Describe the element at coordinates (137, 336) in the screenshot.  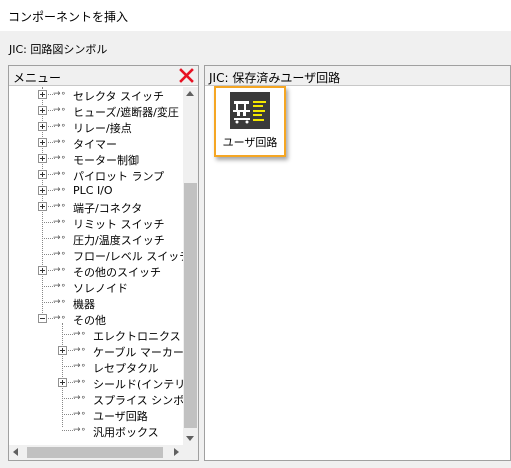
I see `tree-item-label: エレクトロニクス` at that location.